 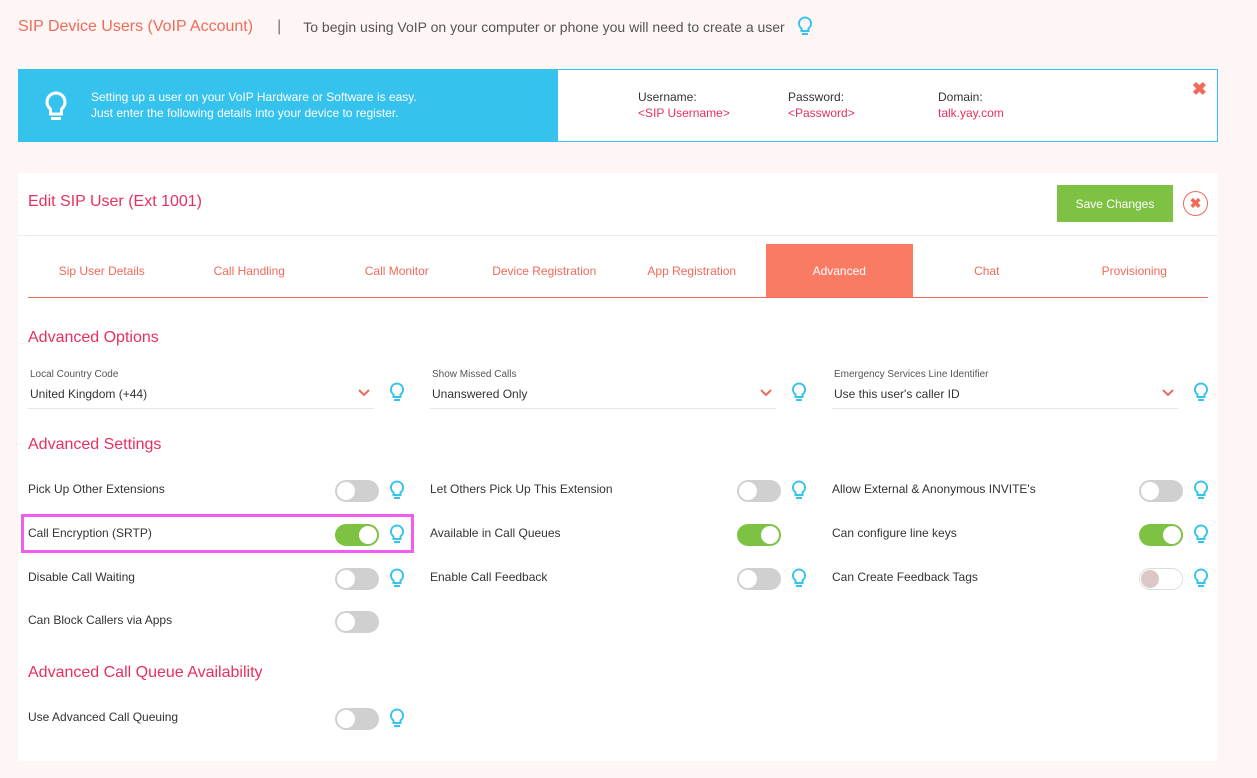 I want to click on domain-label: Domain:, so click(x=960, y=97).